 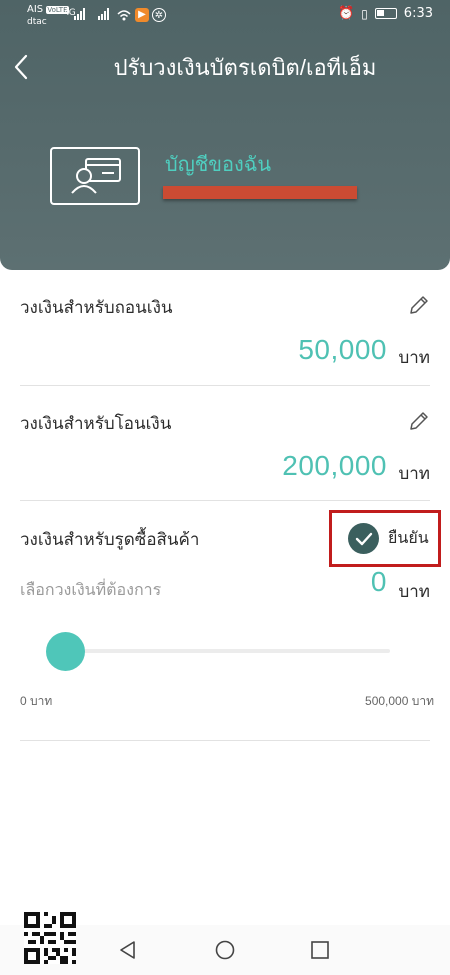 What do you see at coordinates (418, 13) in the screenshot?
I see `clock-time: 6:33` at bounding box center [418, 13].